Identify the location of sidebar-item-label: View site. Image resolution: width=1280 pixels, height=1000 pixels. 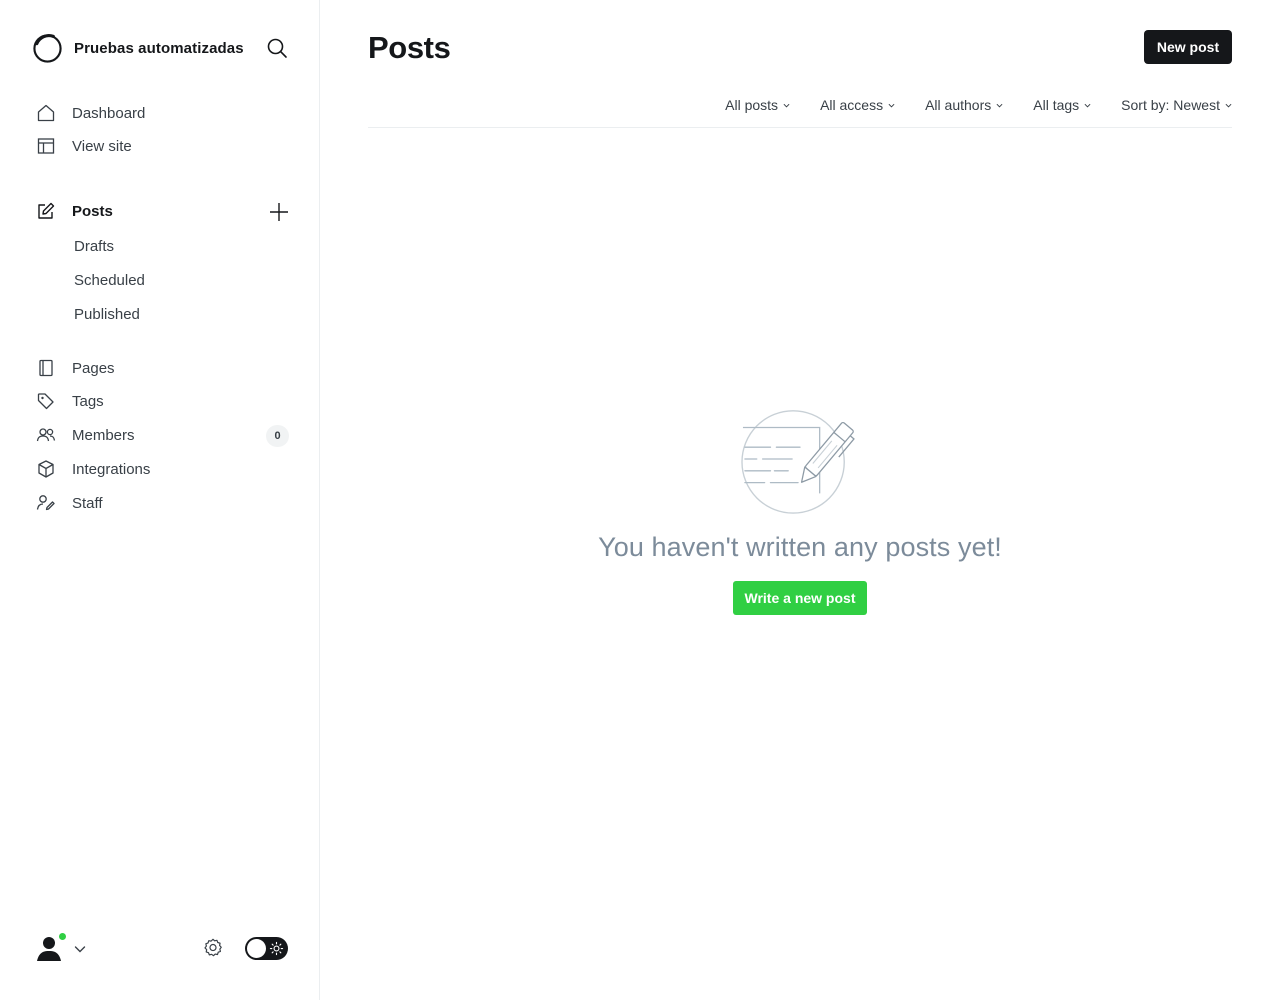
(102, 146).